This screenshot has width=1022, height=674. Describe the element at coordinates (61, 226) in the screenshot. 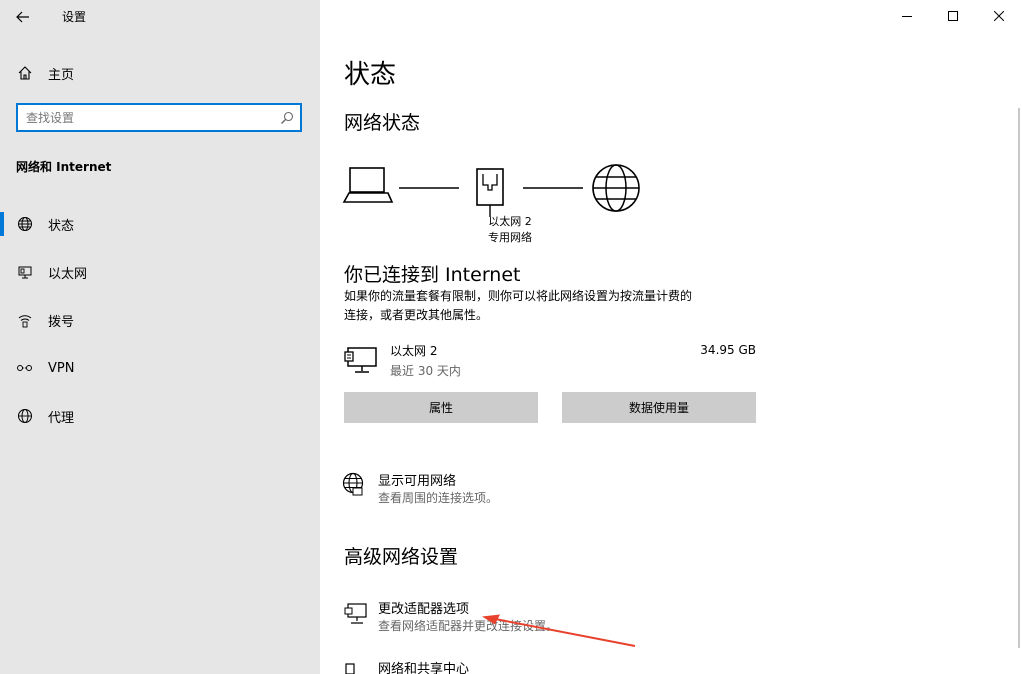

I see `sidebar-item-label: 状态` at that location.